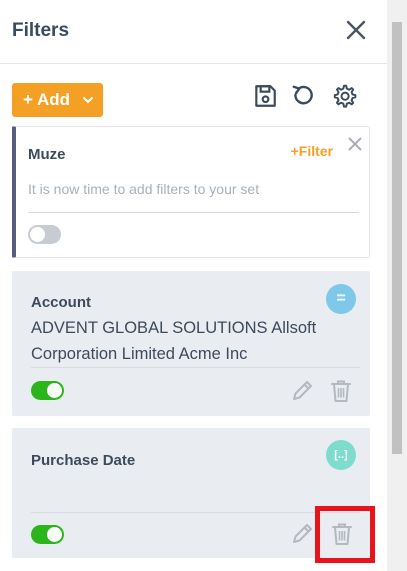  Describe the element at coordinates (341, 391) in the screenshot. I see `trash-icon` at that location.